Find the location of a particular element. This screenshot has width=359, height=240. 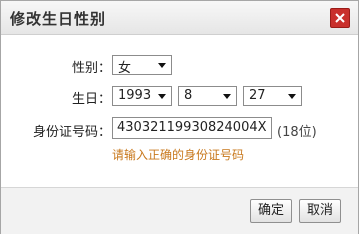

cancel-button: 取消 is located at coordinates (320, 211).